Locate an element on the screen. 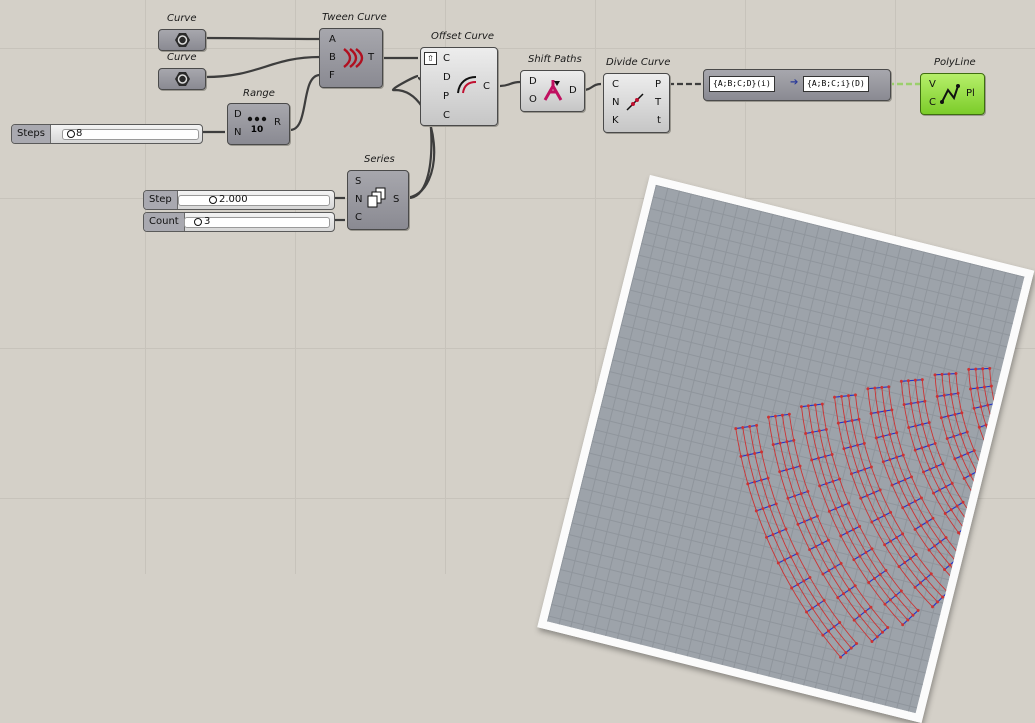 The image size is (1035, 723). count-value: 3 is located at coordinates (207, 221).